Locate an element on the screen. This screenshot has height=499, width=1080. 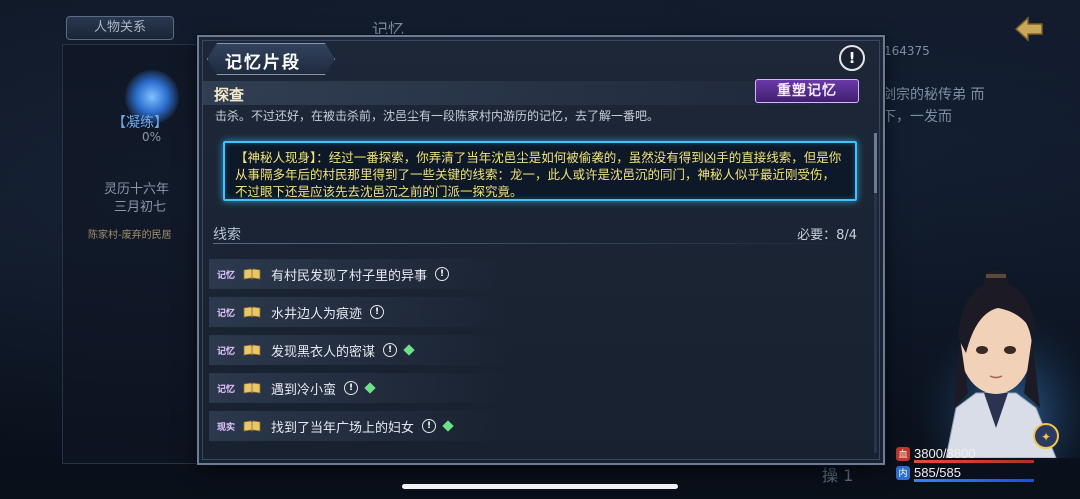
date-line-2: 三月初七 is located at coordinates (140, 207).